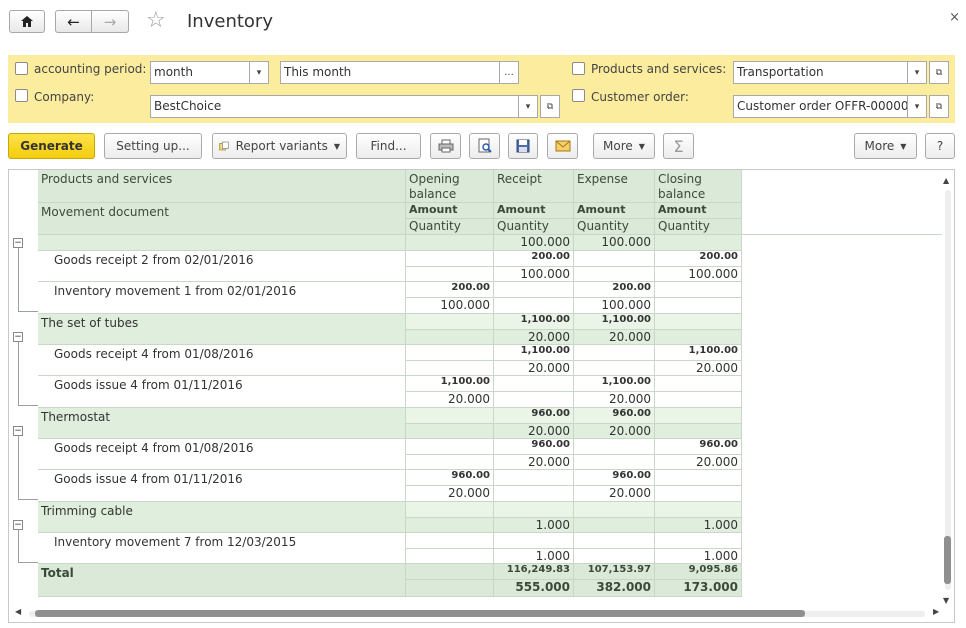 This screenshot has height=628, width=966. Describe the element at coordinates (842, 234) in the screenshot. I see `header-divider` at that location.